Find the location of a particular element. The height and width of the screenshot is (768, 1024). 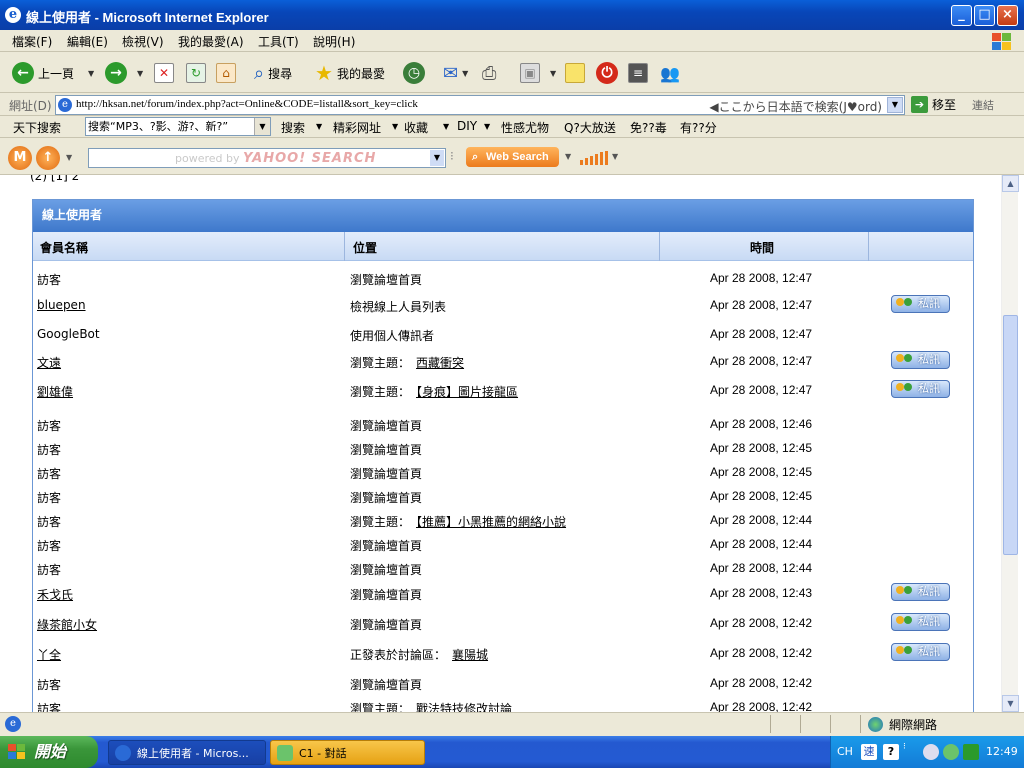

member-link: 禾戈氏 is located at coordinates (55, 594).